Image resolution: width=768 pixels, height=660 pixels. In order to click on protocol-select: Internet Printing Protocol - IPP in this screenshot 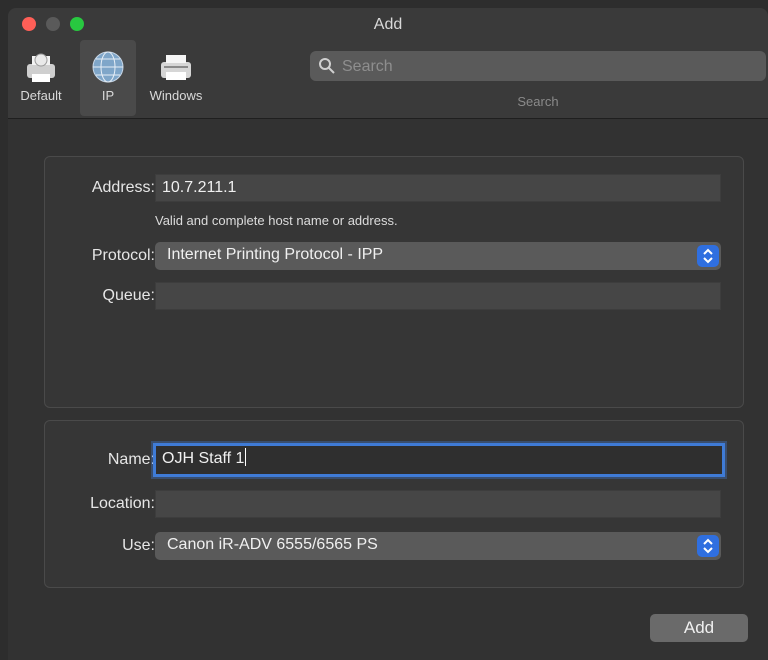, I will do `click(438, 256)`.